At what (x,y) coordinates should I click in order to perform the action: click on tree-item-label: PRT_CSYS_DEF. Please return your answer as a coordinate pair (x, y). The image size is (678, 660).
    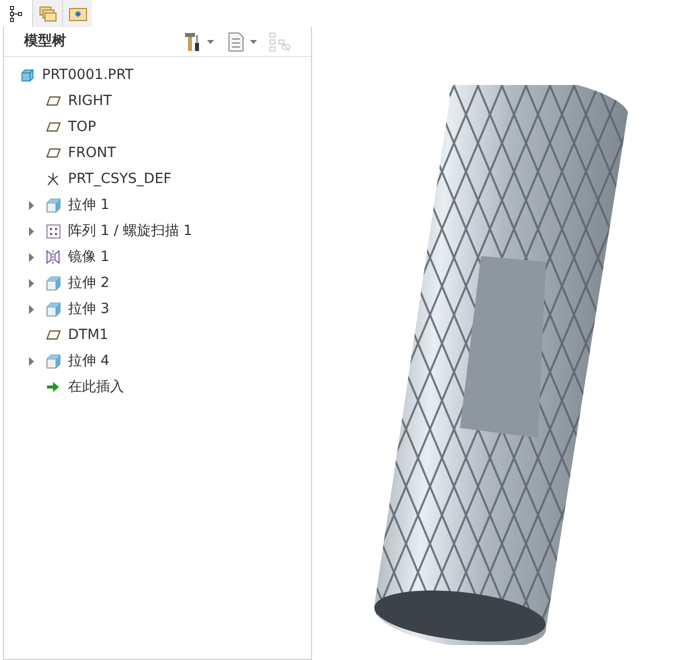
    Looking at the image, I should click on (120, 179).